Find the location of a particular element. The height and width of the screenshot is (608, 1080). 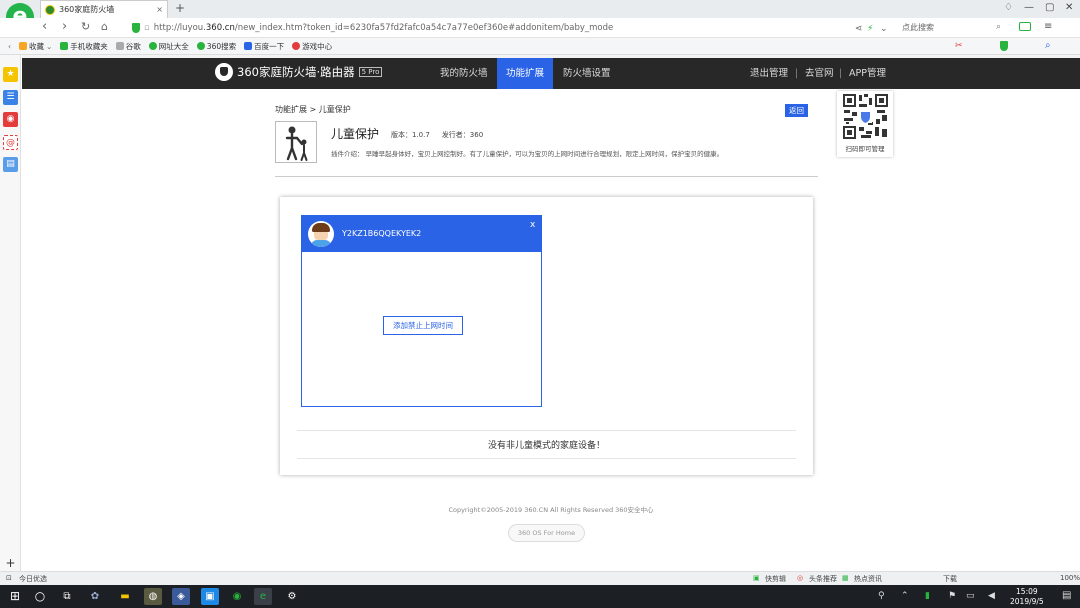

chevron-up-icon: ⌃ is located at coordinates (905, 596).